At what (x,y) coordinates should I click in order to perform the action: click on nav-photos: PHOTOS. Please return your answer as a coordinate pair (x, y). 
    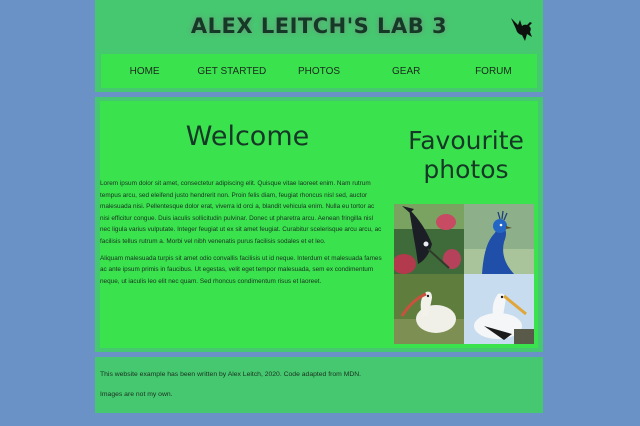
    Looking at the image, I should click on (318, 71).